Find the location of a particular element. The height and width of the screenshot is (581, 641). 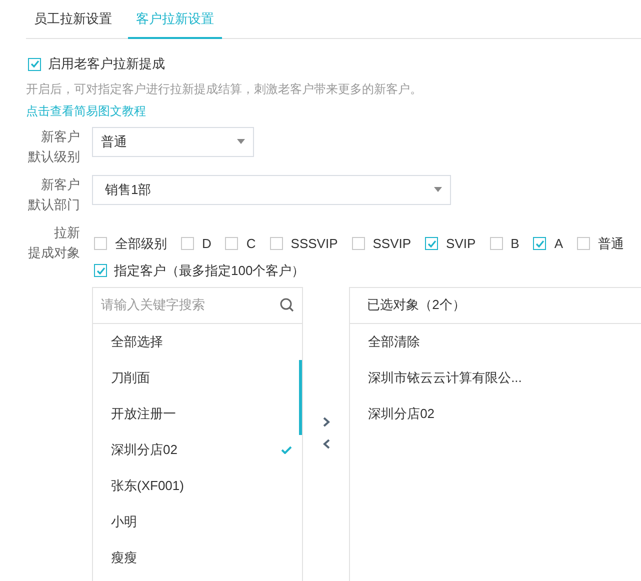

list-item: 张东(XF001) is located at coordinates (197, 486).